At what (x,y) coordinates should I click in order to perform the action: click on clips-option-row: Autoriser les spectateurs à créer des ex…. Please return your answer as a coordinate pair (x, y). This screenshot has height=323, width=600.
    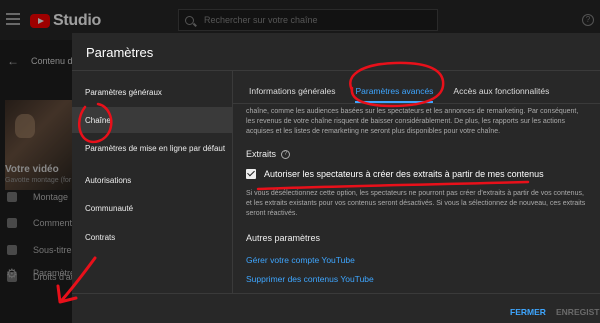
    Looking at the image, I should click on (416, 174).